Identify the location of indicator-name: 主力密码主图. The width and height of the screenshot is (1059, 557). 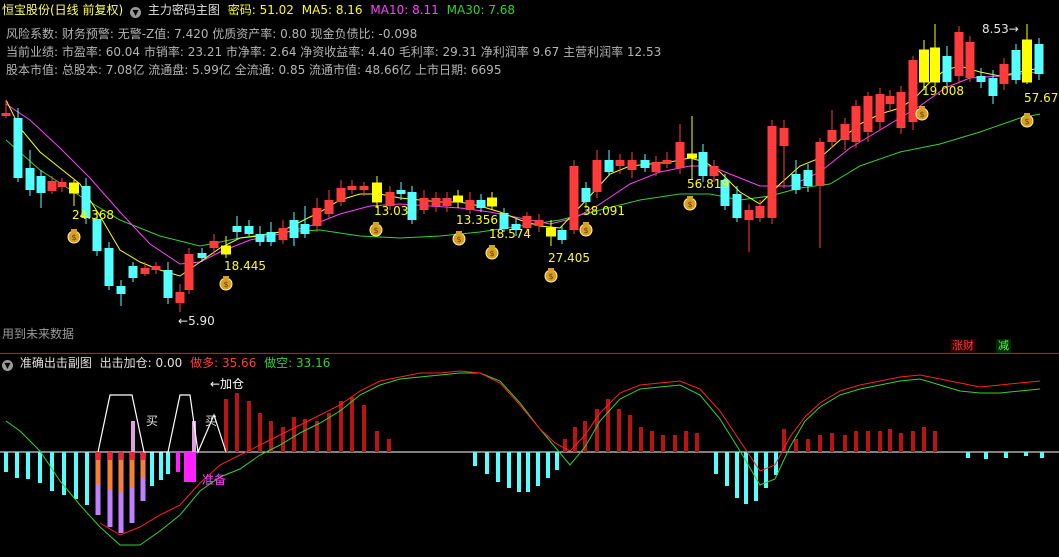
(184, 10).